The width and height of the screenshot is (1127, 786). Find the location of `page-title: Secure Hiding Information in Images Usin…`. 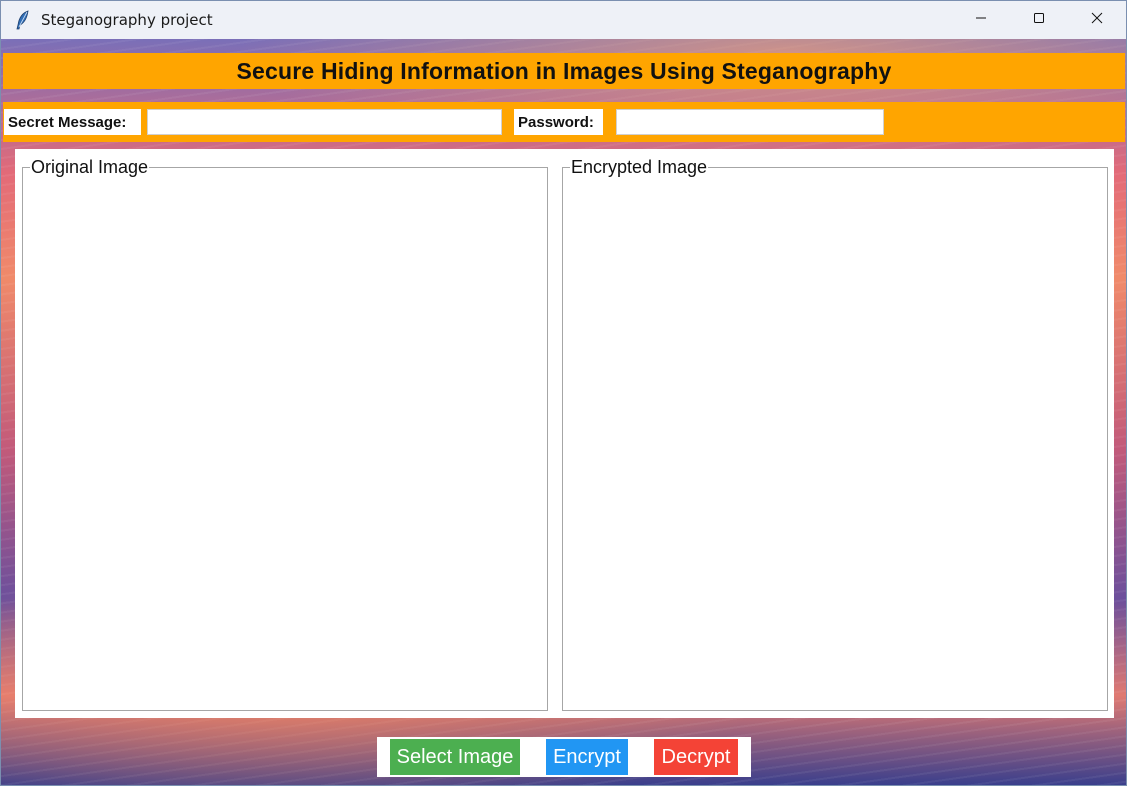

page-title: Secure Hiding Information in Images Usin… is located at coordinates (564, 70).